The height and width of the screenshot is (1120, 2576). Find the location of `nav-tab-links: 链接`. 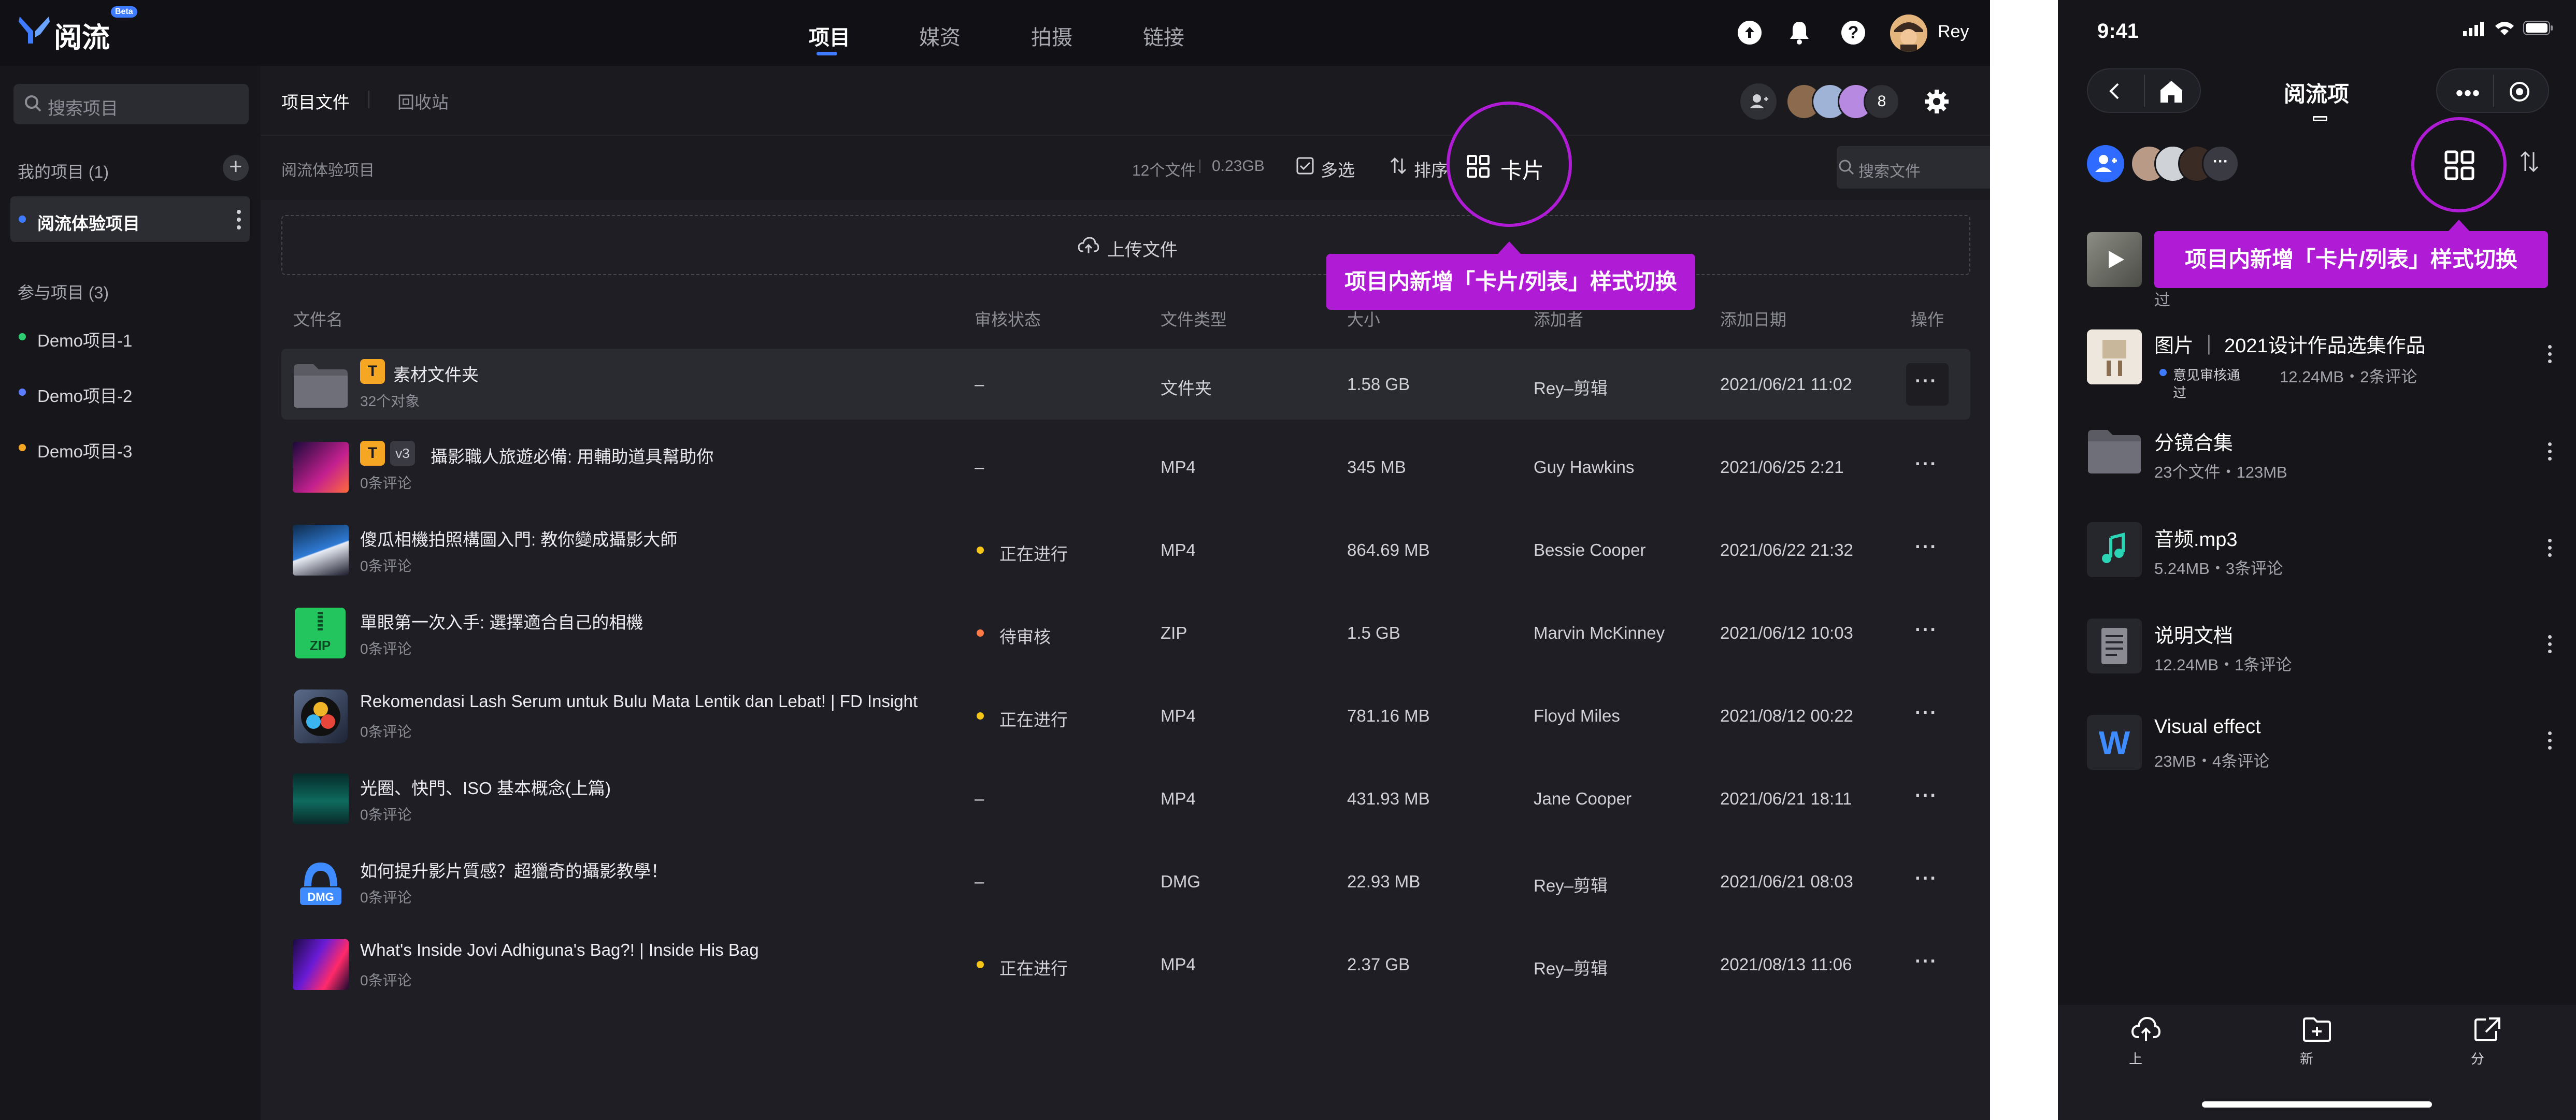

nav-tab-links: 链接 is located at coordinates (1163, 36).